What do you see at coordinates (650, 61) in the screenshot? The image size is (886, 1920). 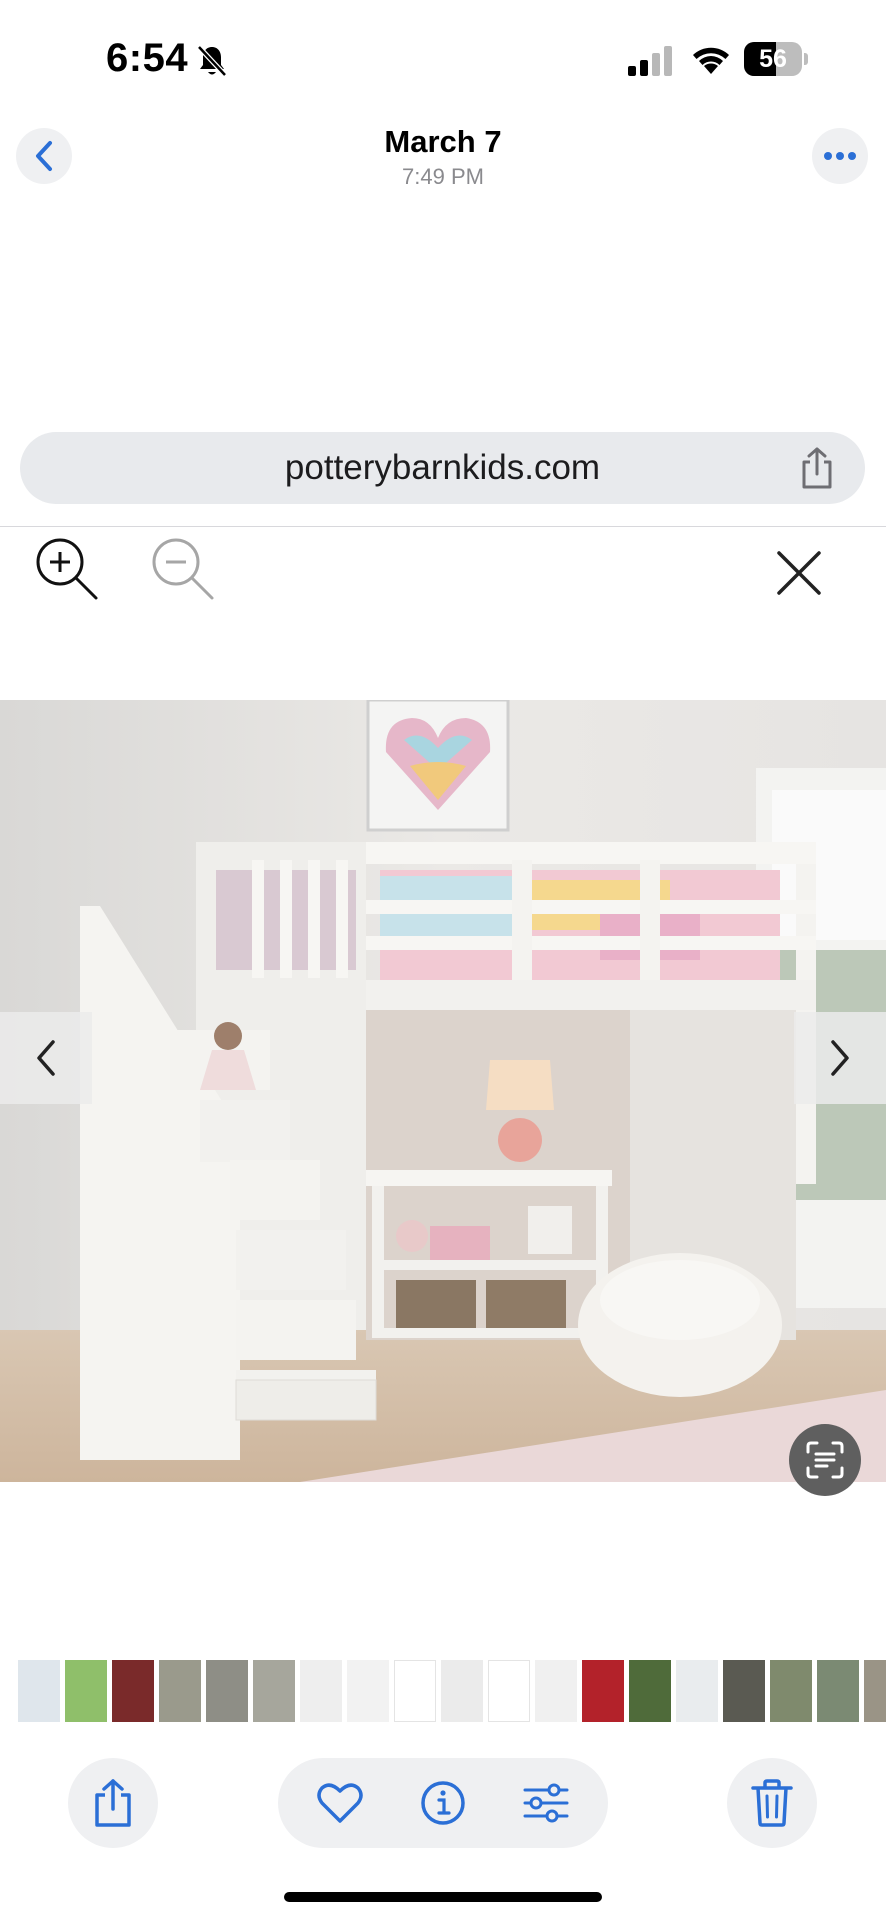 I see `signal-icon` at bounding box center [650, 61].